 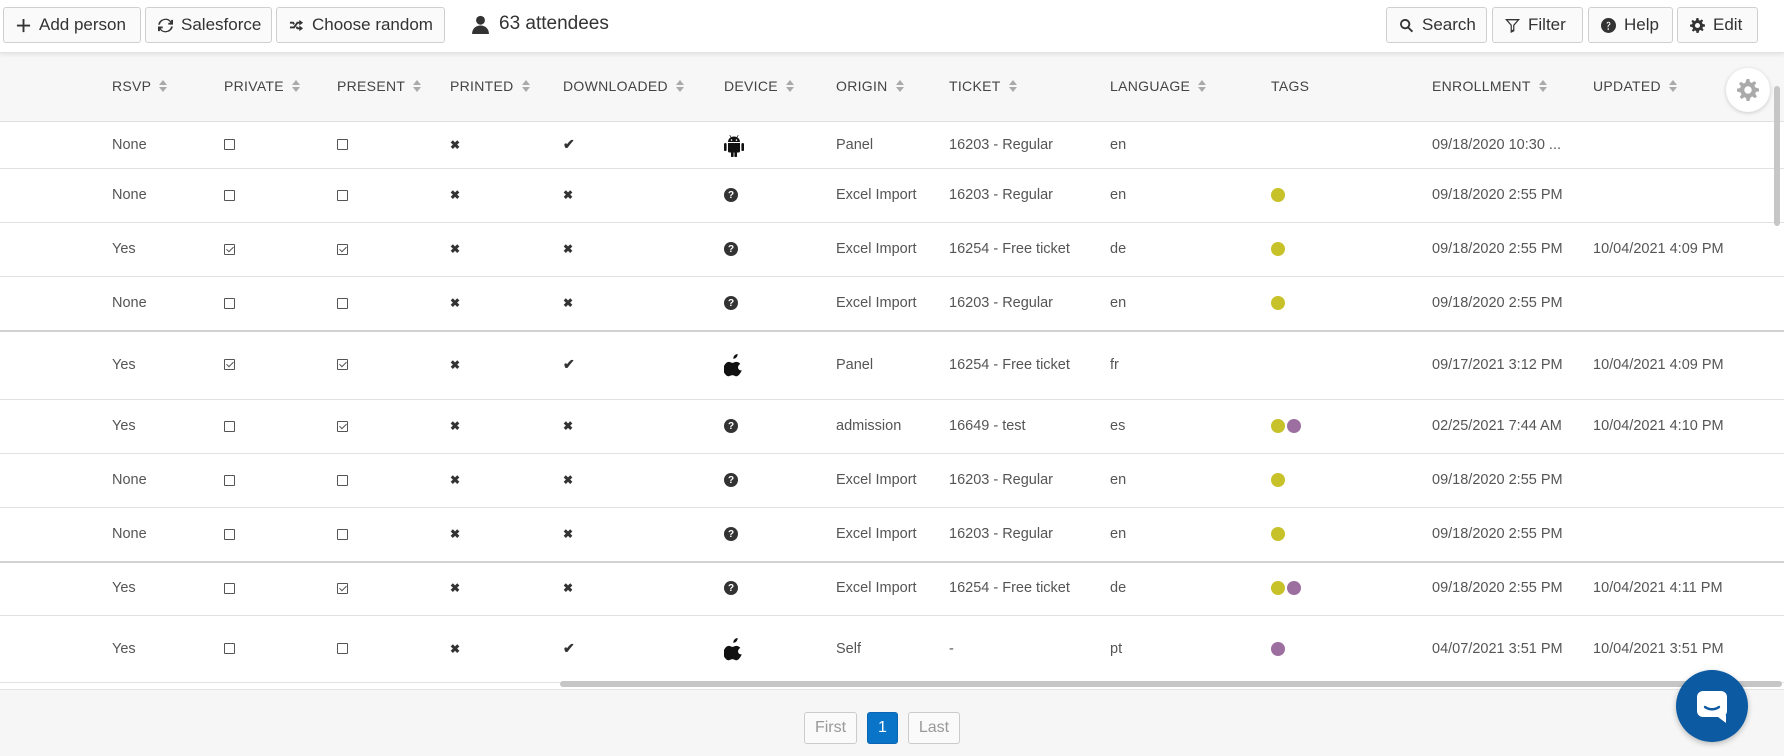 I want to click on pagination: First 1 Last, so click(x=892, y=722).